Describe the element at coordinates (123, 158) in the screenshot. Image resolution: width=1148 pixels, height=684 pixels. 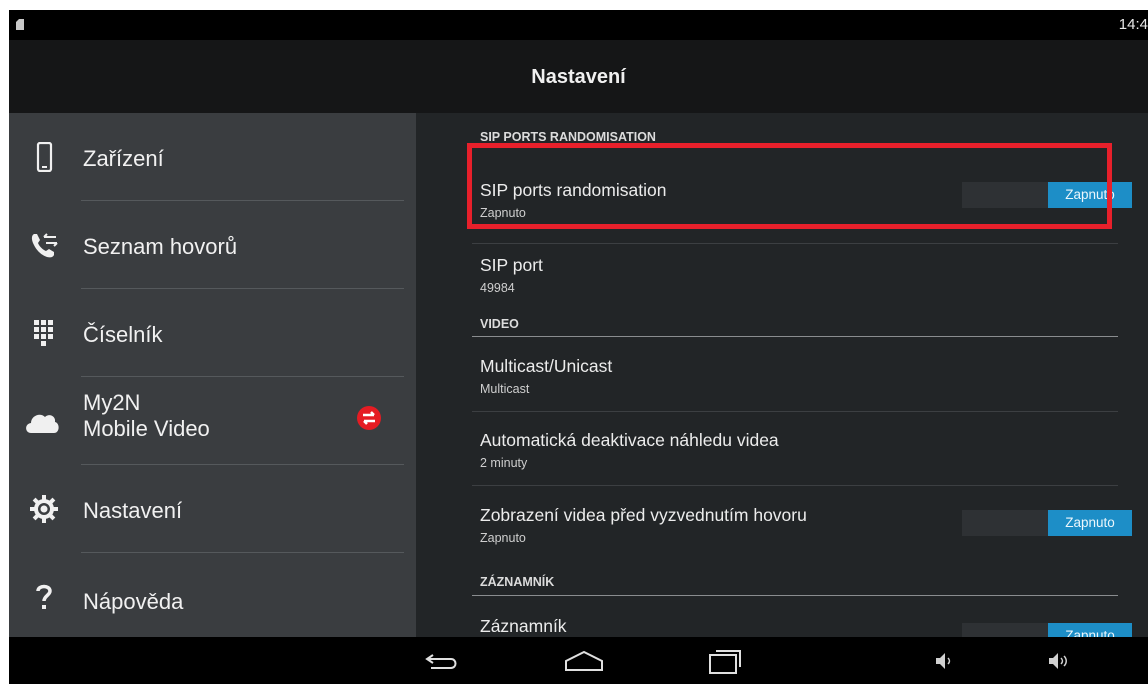
I see `sidebar-item-label: Zařízení` at that location.